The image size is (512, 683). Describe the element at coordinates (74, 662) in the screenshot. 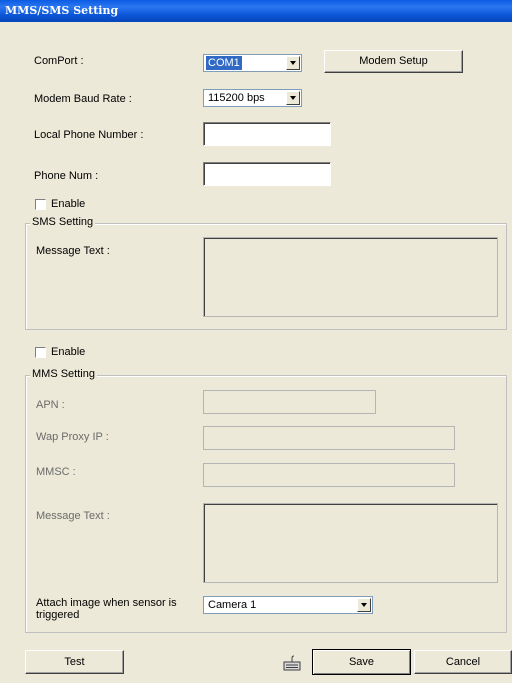

I see `test-button: Test` at that location.